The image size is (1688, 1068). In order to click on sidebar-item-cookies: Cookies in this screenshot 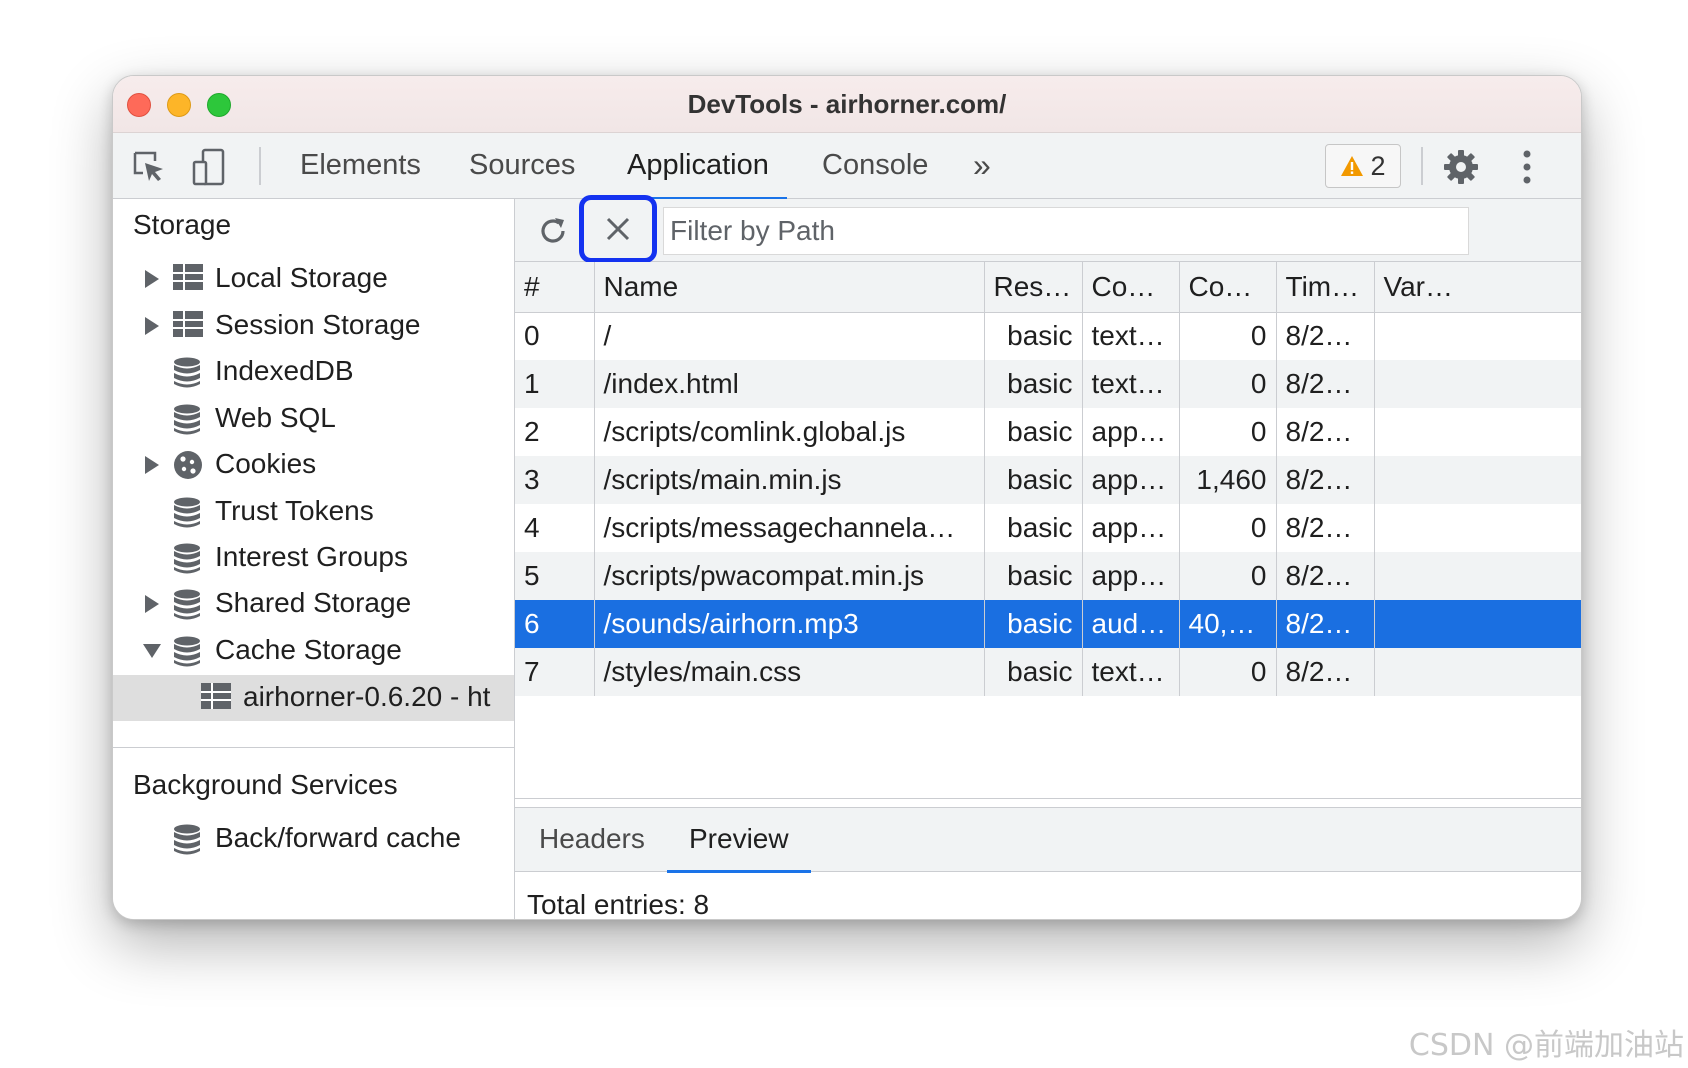, I will do `click(313, 465)`.